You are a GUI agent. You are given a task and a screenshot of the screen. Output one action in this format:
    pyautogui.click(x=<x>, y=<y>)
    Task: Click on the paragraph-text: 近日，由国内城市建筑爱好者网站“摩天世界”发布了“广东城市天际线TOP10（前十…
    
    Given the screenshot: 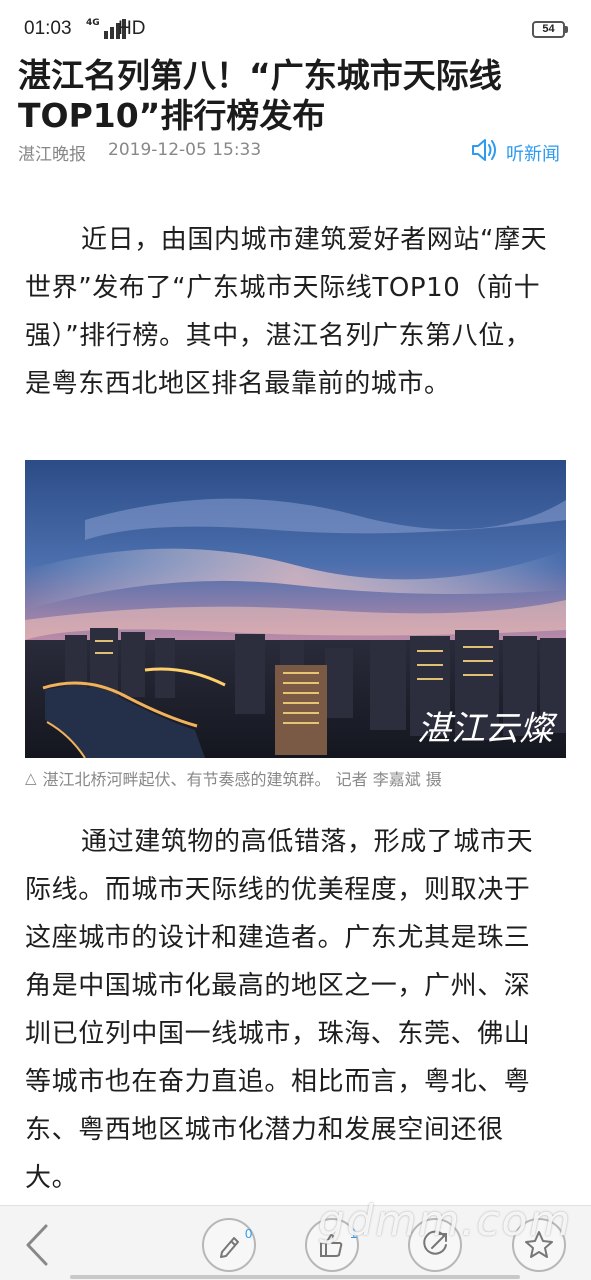 What is the action you would take?
    pyautogui.click(x=286, y=312)
    